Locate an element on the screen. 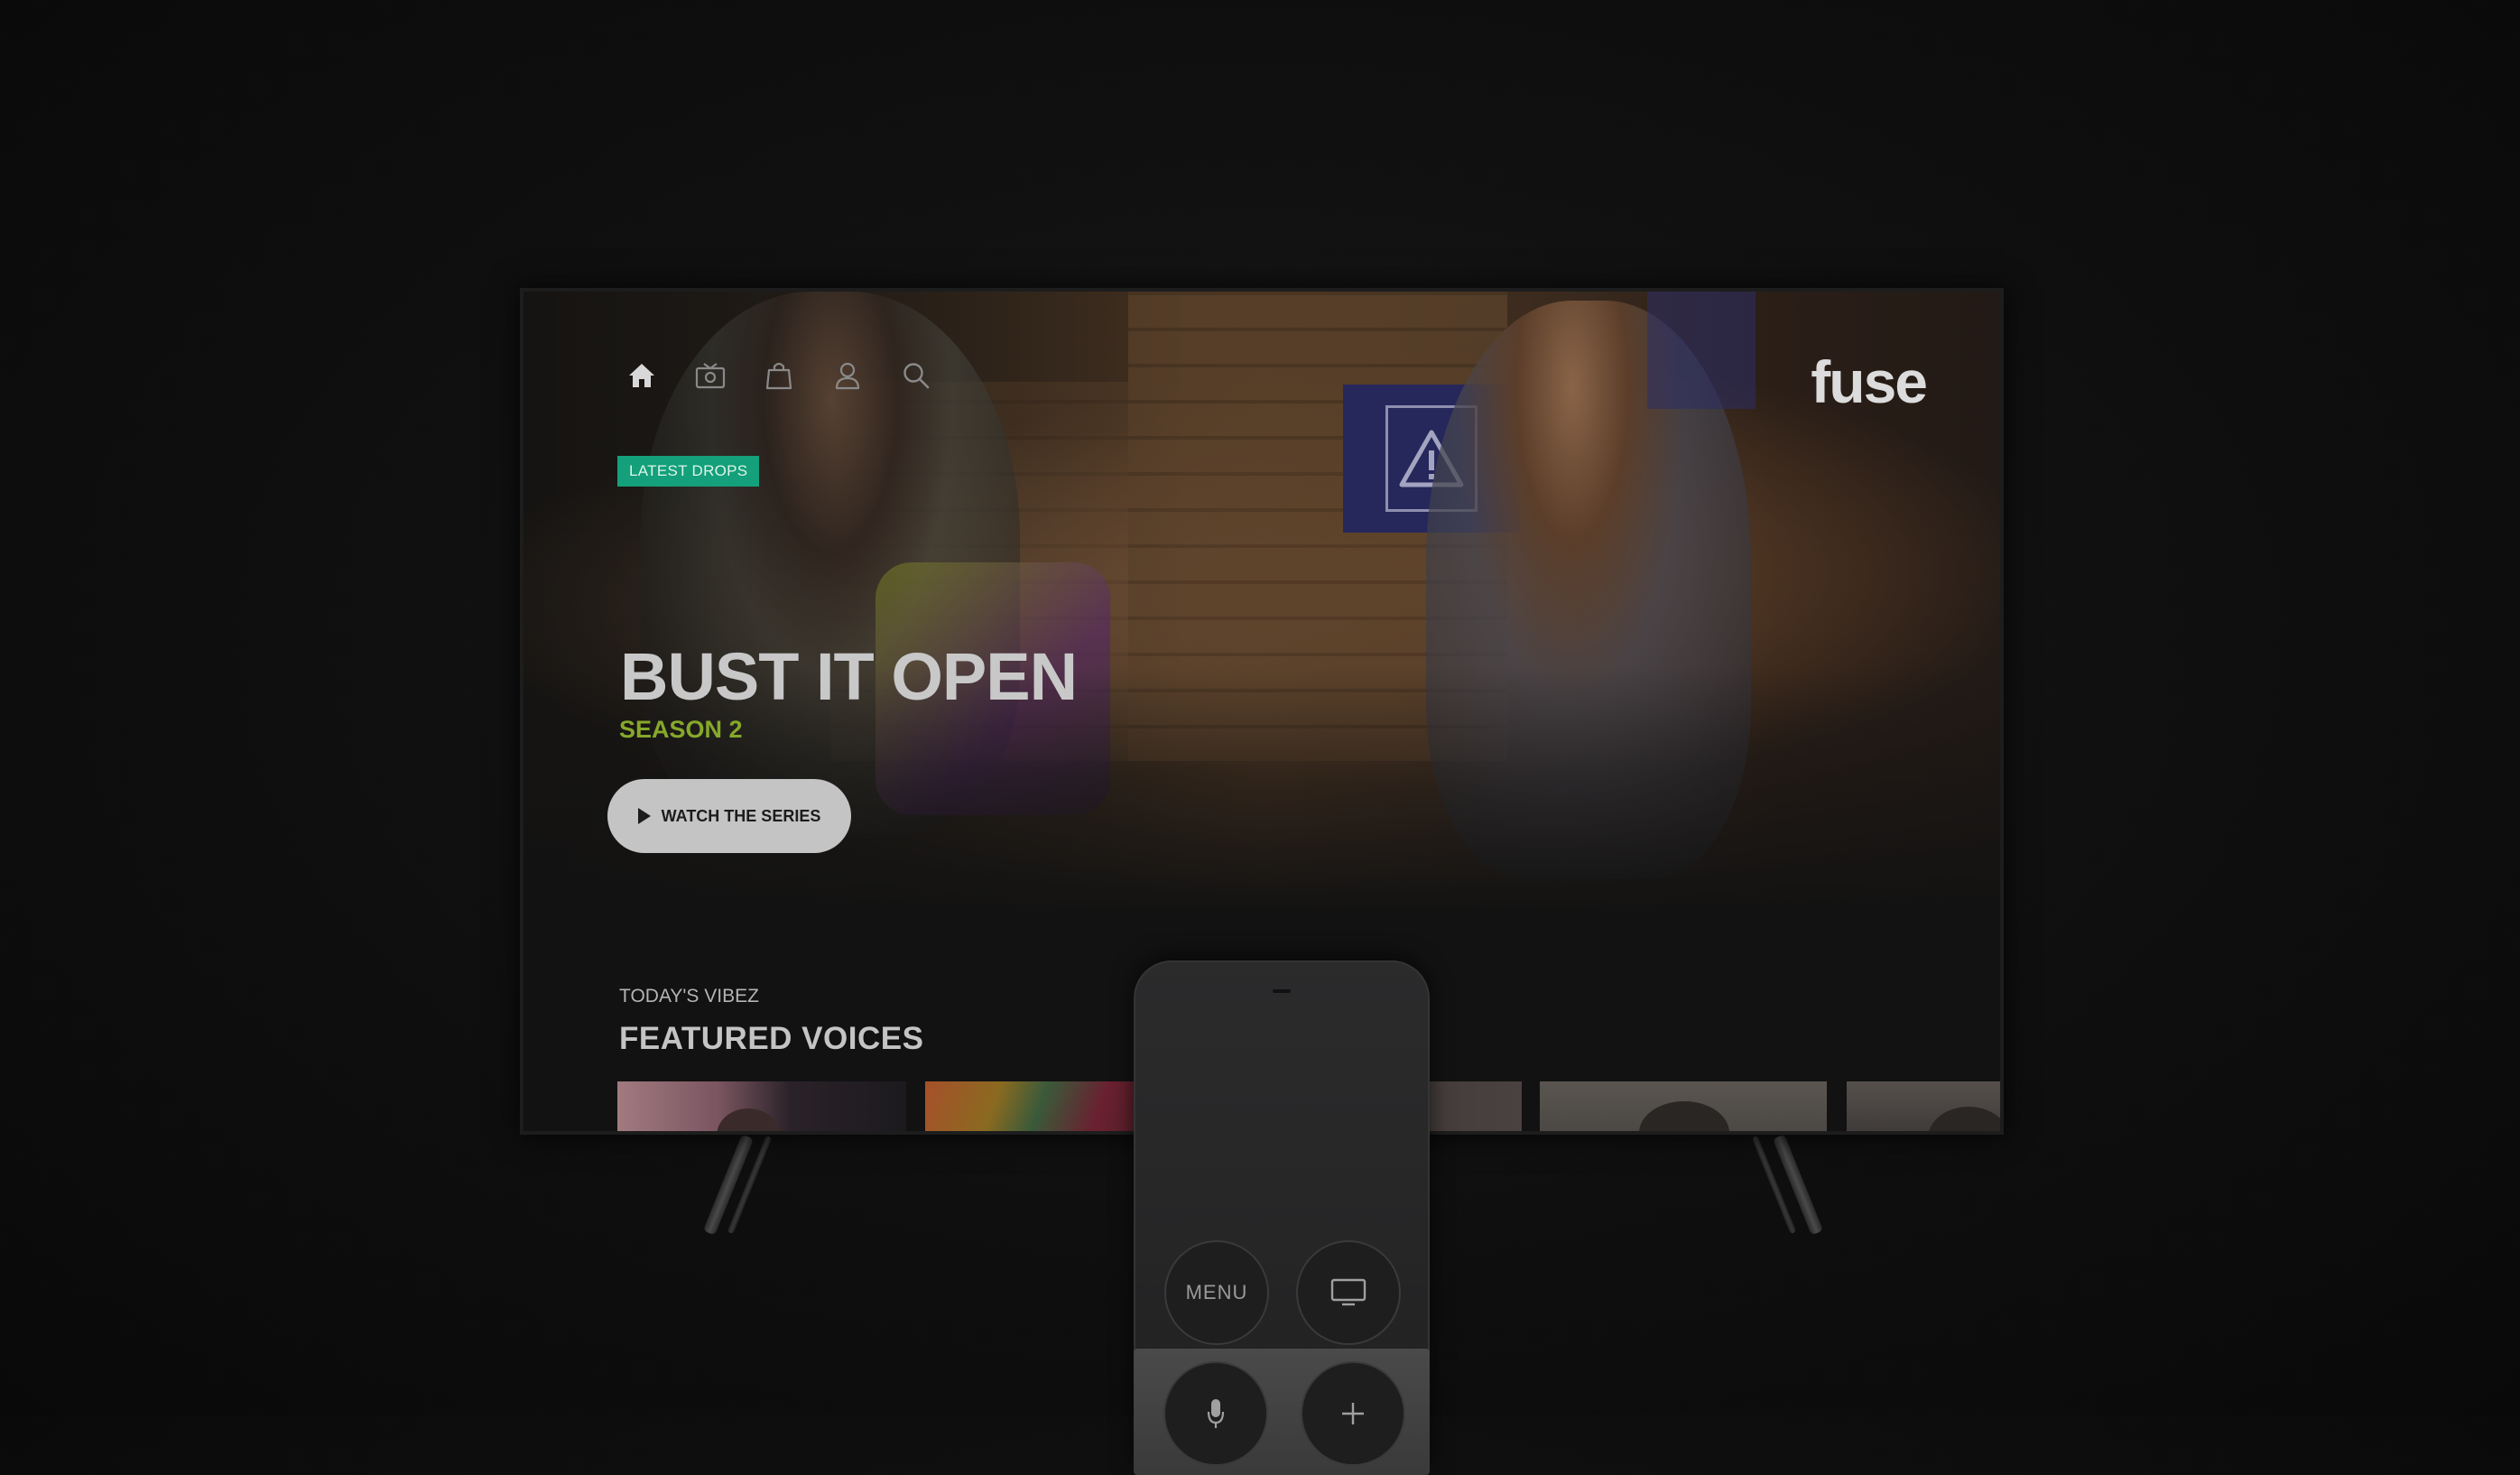 This screenshot has height=1475, width=2520. watch-the-series-label: WATCH THE SERIES is located at coordinates (741, 815).